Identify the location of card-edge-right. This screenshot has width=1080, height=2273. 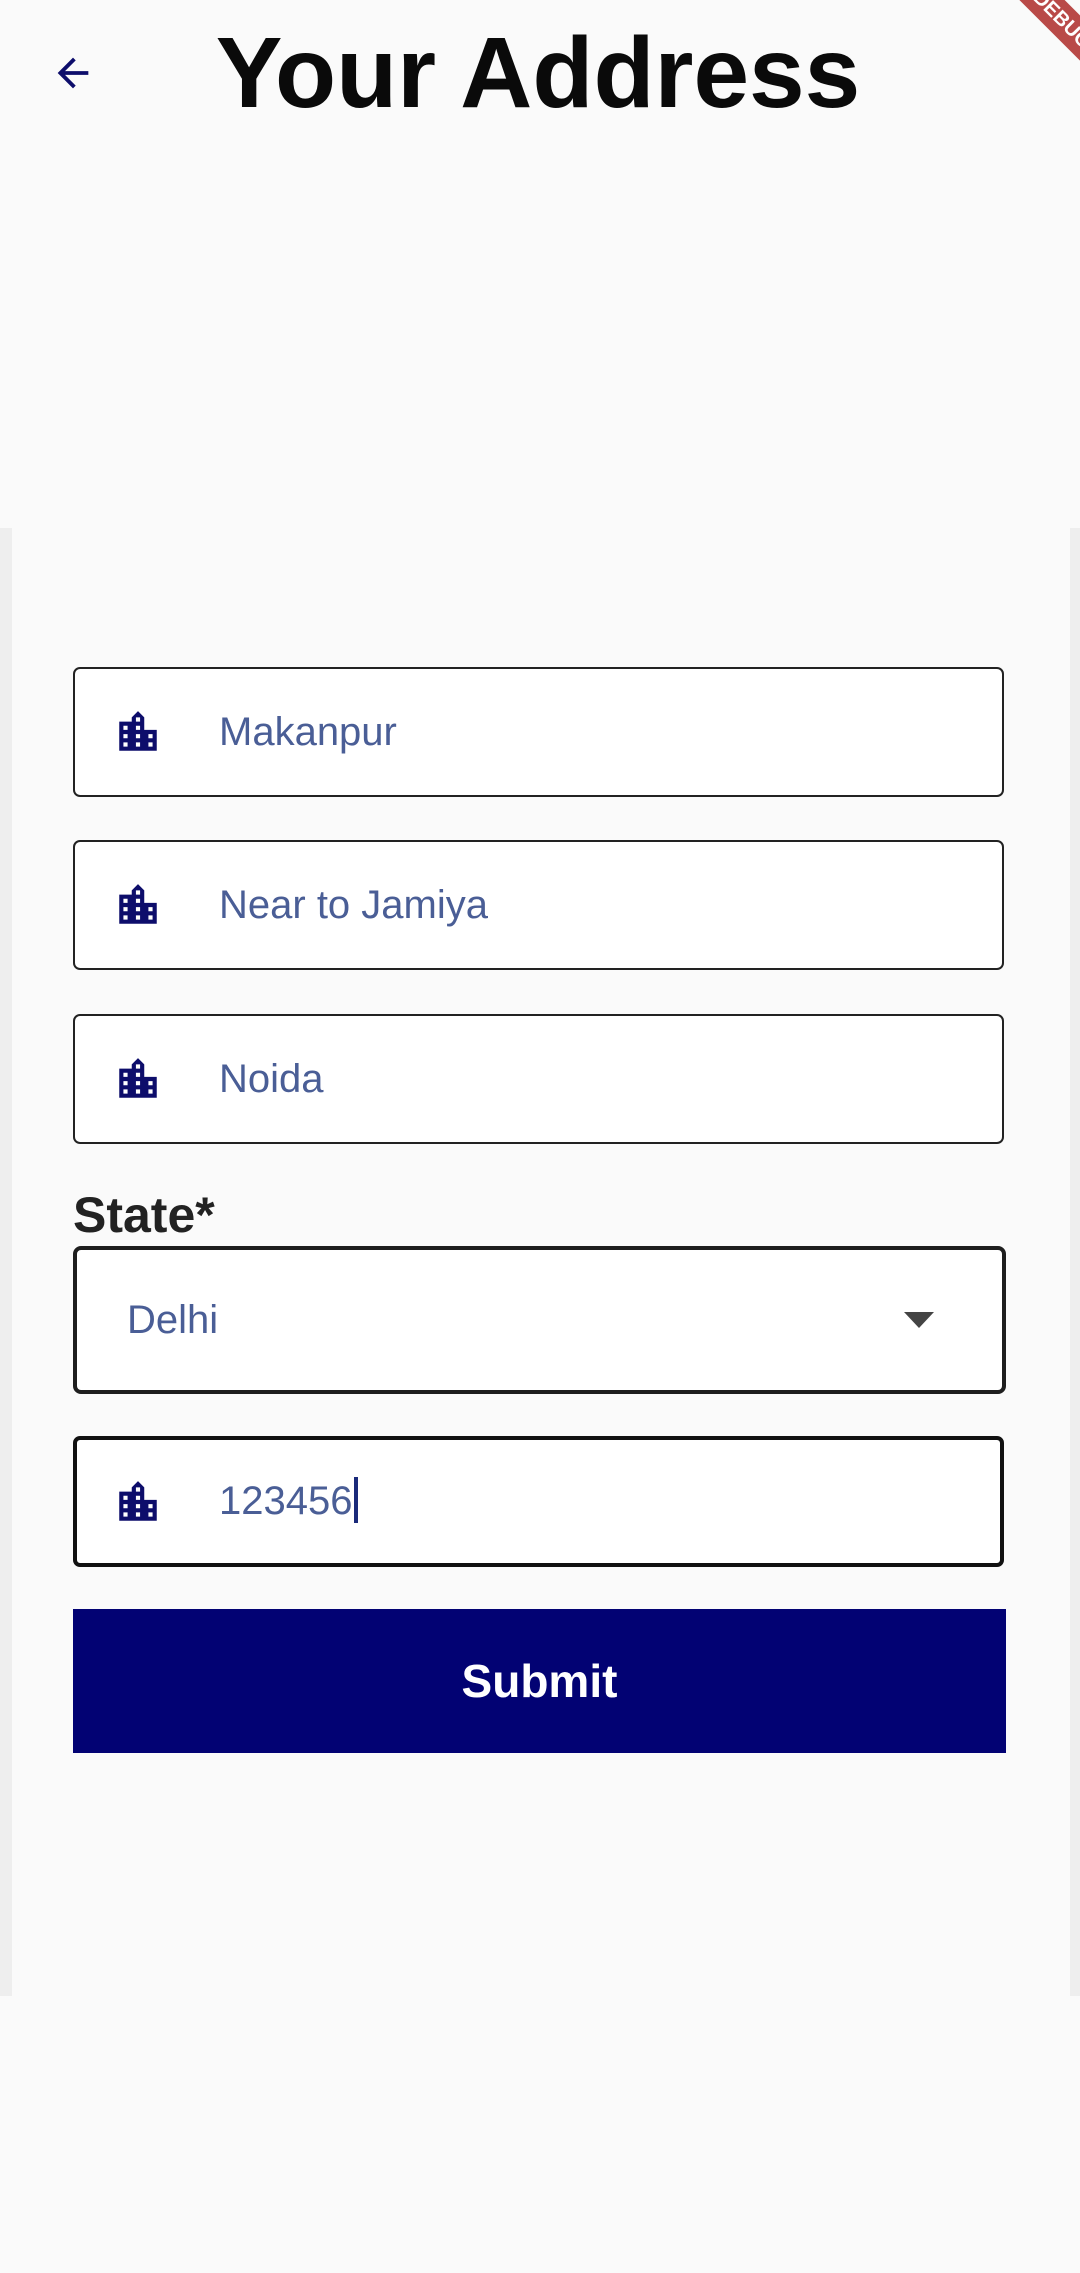
(1075, 1262).